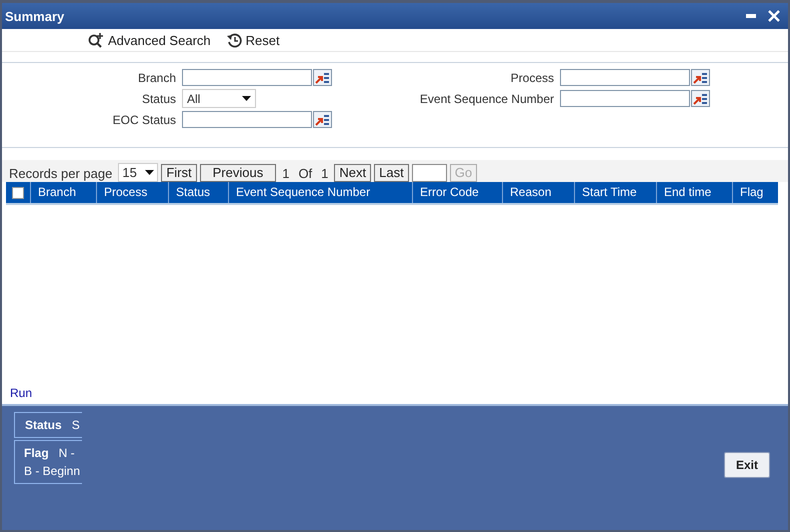  What do you see at coordinates (754, 192) in the screenshot?
I see `column-header: Flag` at bounding box center [754, 192].